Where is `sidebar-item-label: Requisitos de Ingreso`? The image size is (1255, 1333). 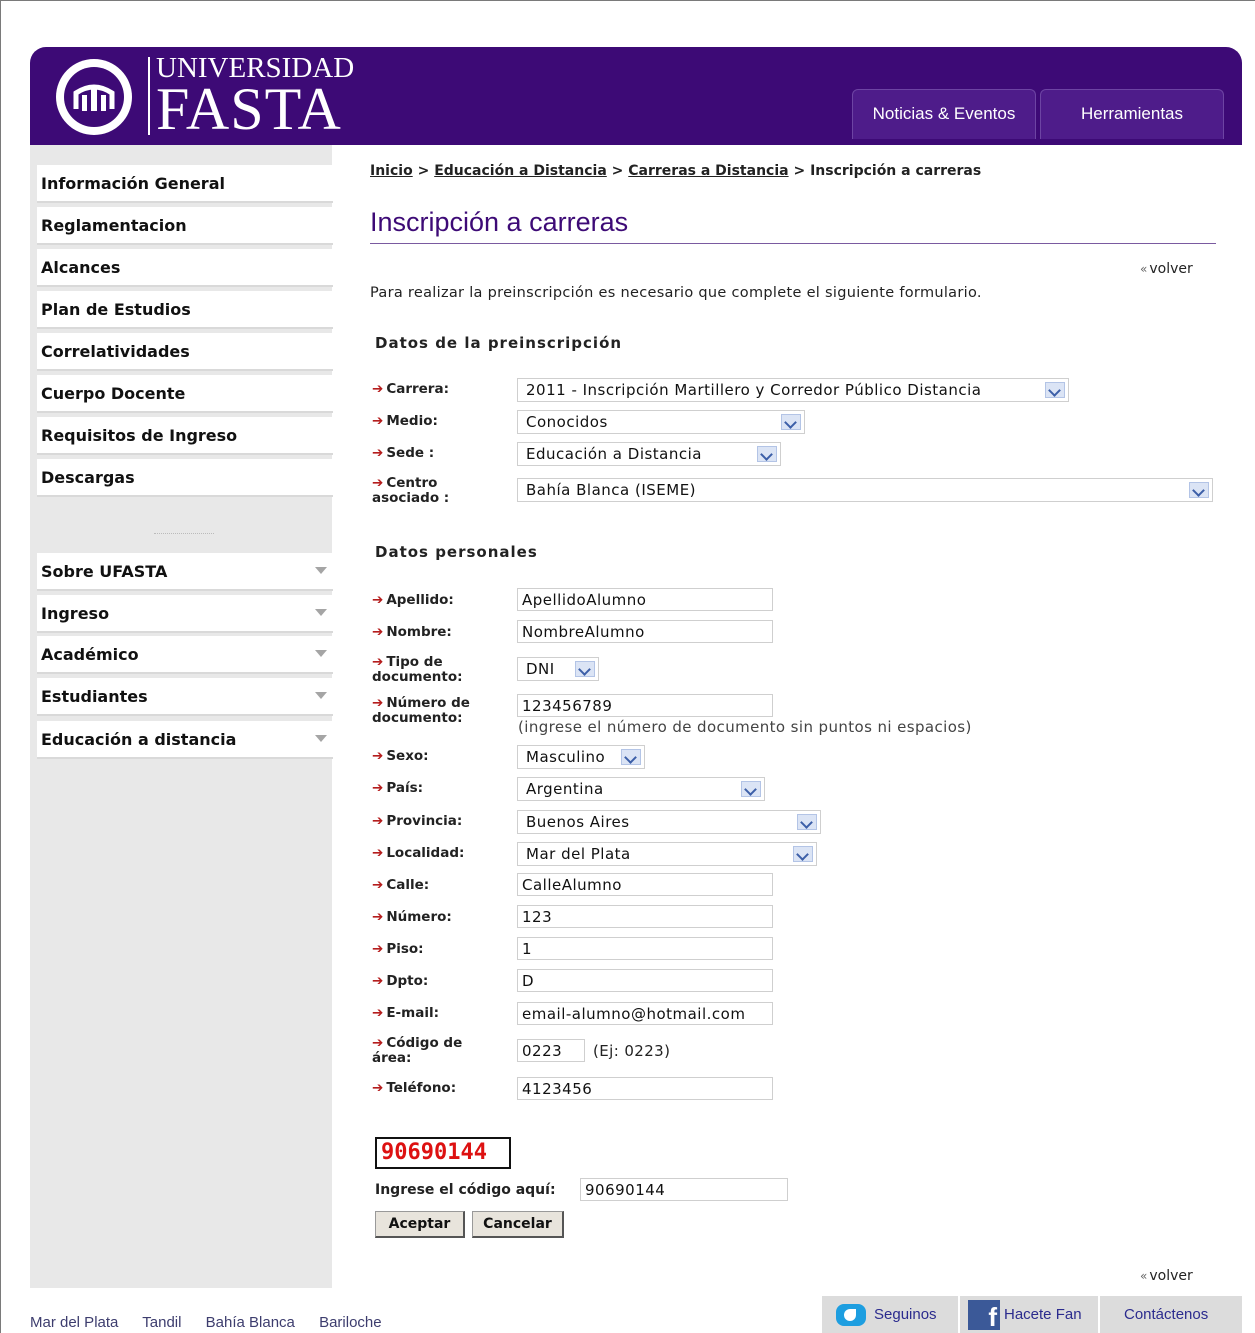 sidebar-item-label: Requisitos de Ingreso is located at coordinates (139, 435).